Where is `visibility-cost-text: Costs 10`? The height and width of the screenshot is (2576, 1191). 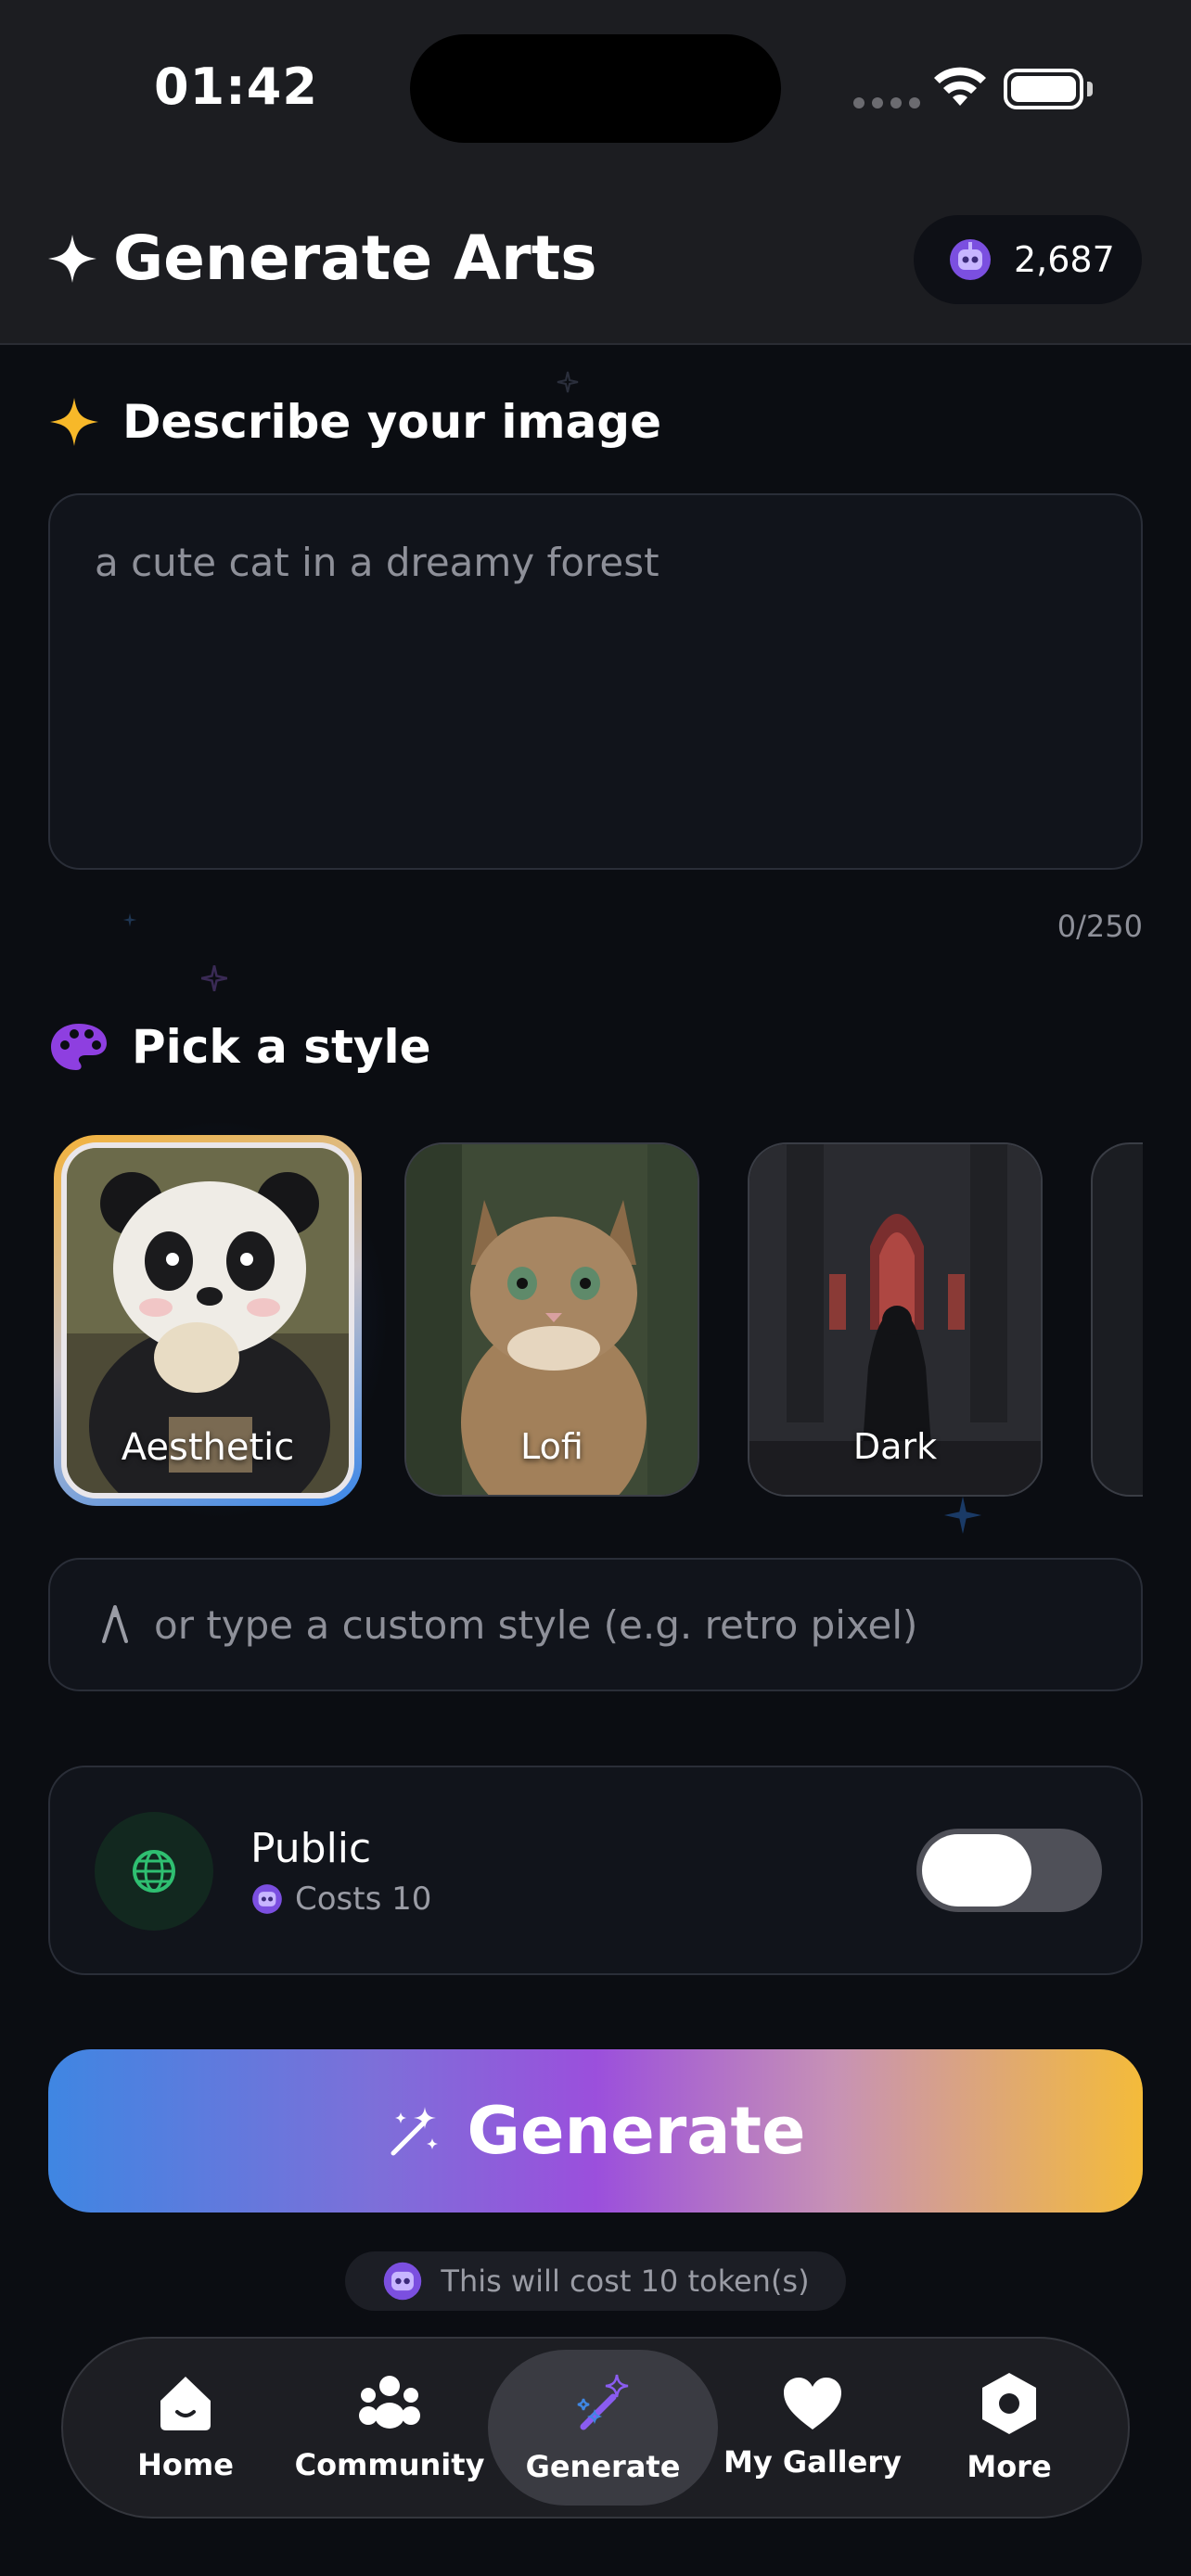 visibility-cost-text: Costs 10 is located at coordinates (363, 1900).